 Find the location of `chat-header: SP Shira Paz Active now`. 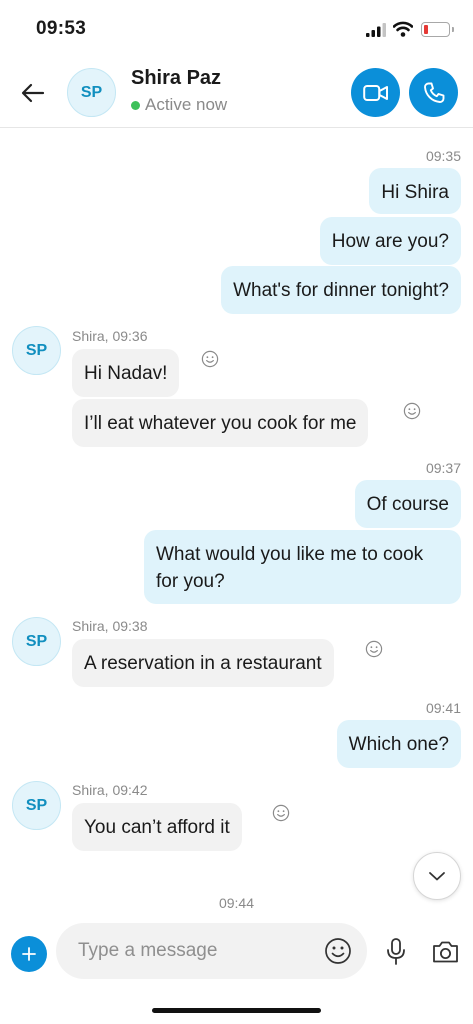

chat-header: SP Shira Paz Active now is located at coordinates (236, 93).